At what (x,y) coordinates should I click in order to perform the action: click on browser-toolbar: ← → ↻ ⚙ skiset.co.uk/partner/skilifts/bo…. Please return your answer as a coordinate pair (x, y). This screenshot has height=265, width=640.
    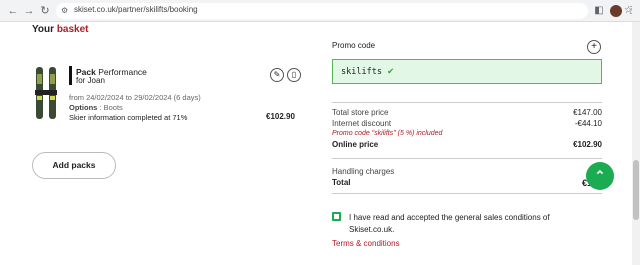
    Looking at the image, I should click on (320, 11).